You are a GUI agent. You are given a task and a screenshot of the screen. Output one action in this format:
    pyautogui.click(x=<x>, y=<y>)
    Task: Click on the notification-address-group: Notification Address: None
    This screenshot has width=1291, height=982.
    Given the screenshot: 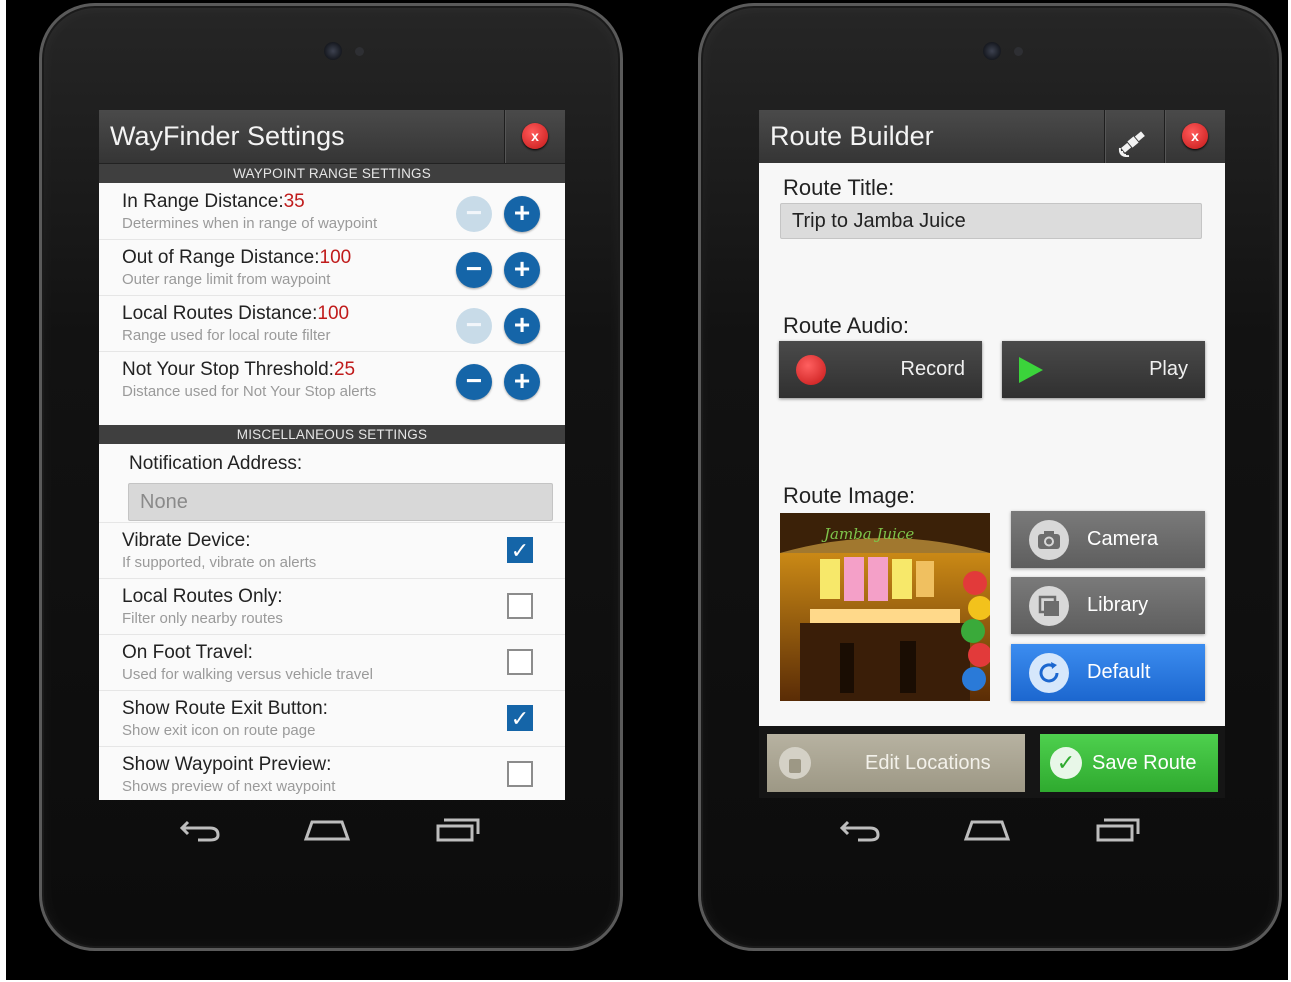 What is the action you would take?
    pyautogui.click(x=332, y=483)
    